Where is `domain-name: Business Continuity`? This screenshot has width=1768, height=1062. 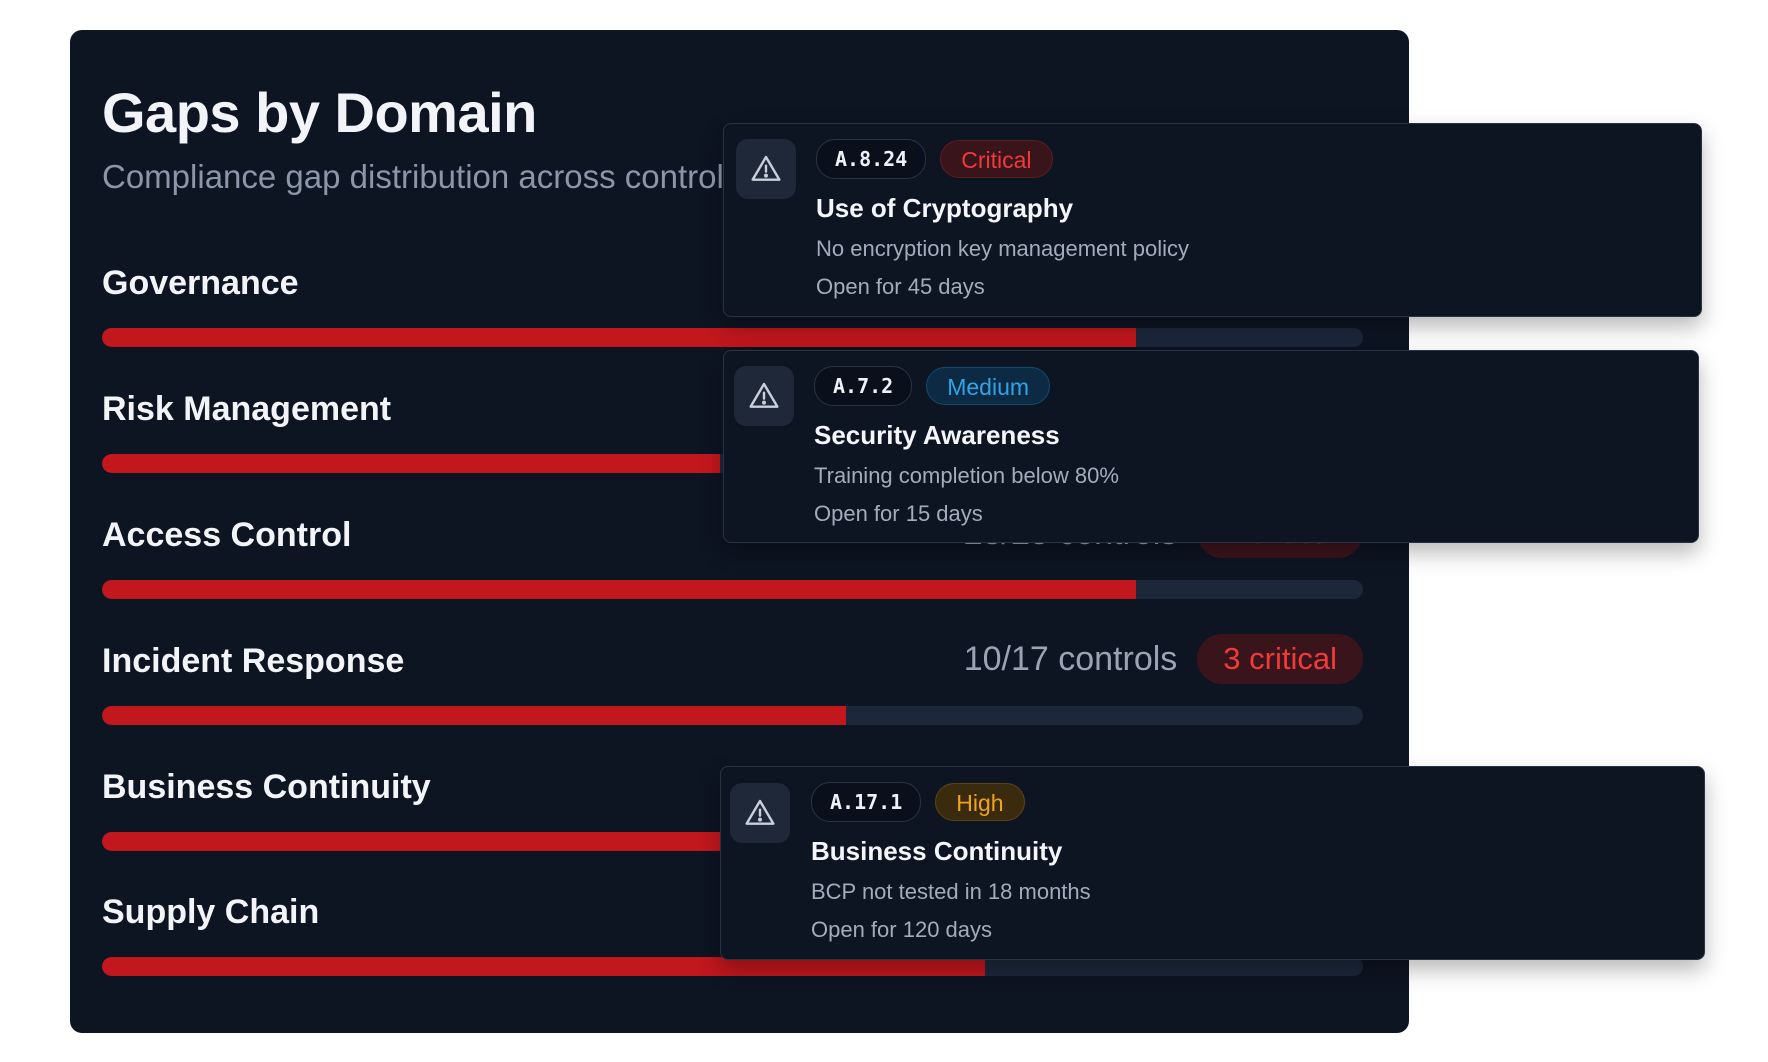
domain-name: Business Continuity is located at coordinates (266, 787).